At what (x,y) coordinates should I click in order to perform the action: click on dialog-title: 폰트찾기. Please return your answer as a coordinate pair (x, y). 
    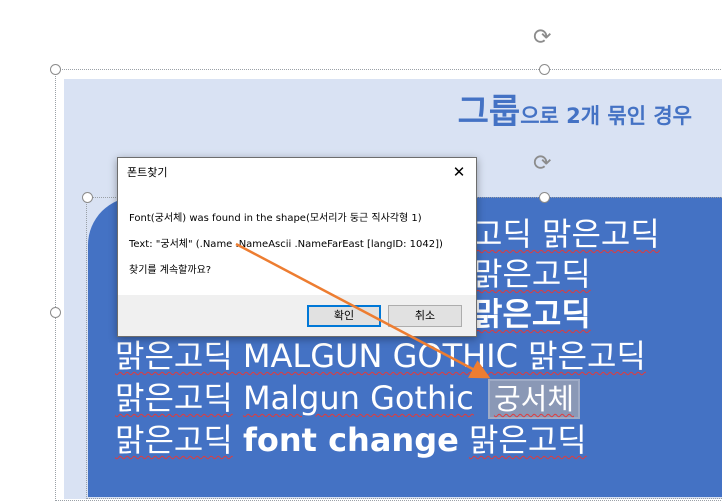
    Looking at the image, I should click on (147, 172).